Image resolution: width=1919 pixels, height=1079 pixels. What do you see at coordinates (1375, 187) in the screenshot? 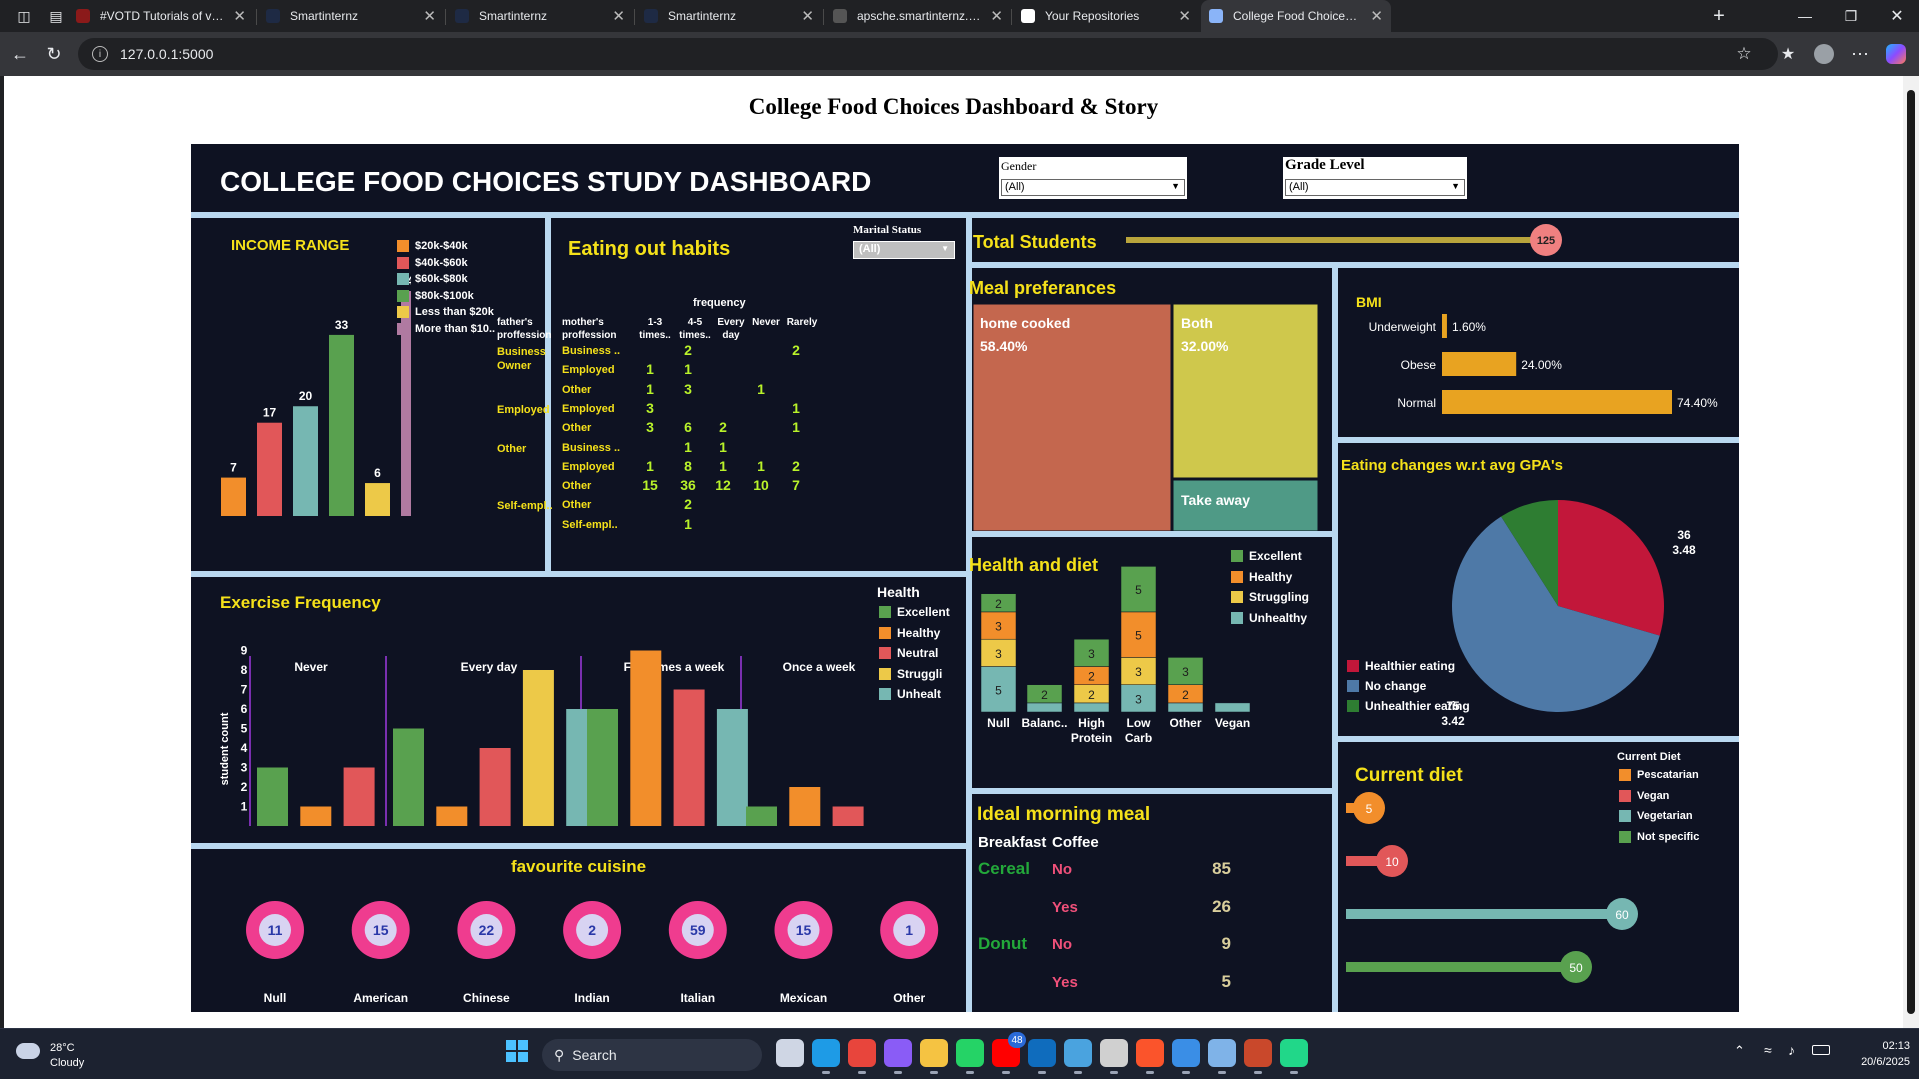
I see `grade-level-filter-select: (All) ▼` at bounding box center [1375, 187].